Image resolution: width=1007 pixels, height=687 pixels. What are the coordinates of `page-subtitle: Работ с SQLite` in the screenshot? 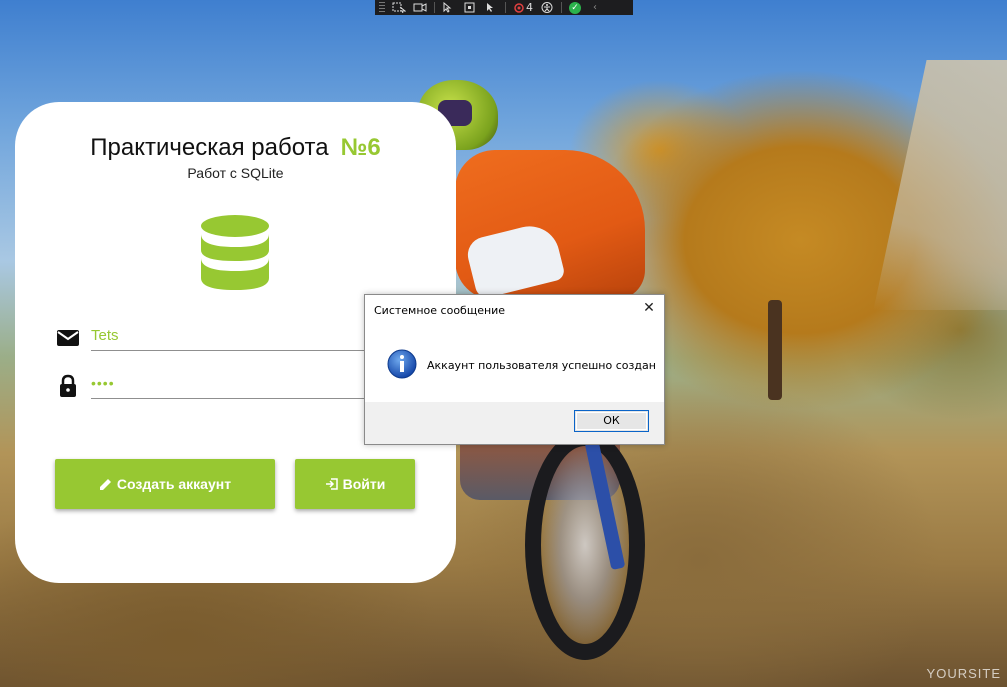 It's located at (235, 173).